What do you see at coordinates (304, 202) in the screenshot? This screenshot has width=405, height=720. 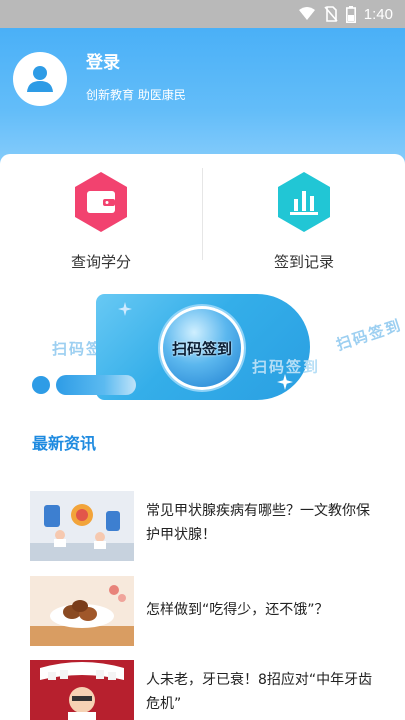 I see `bar-chart-icon` at bounding box center [304, 202].